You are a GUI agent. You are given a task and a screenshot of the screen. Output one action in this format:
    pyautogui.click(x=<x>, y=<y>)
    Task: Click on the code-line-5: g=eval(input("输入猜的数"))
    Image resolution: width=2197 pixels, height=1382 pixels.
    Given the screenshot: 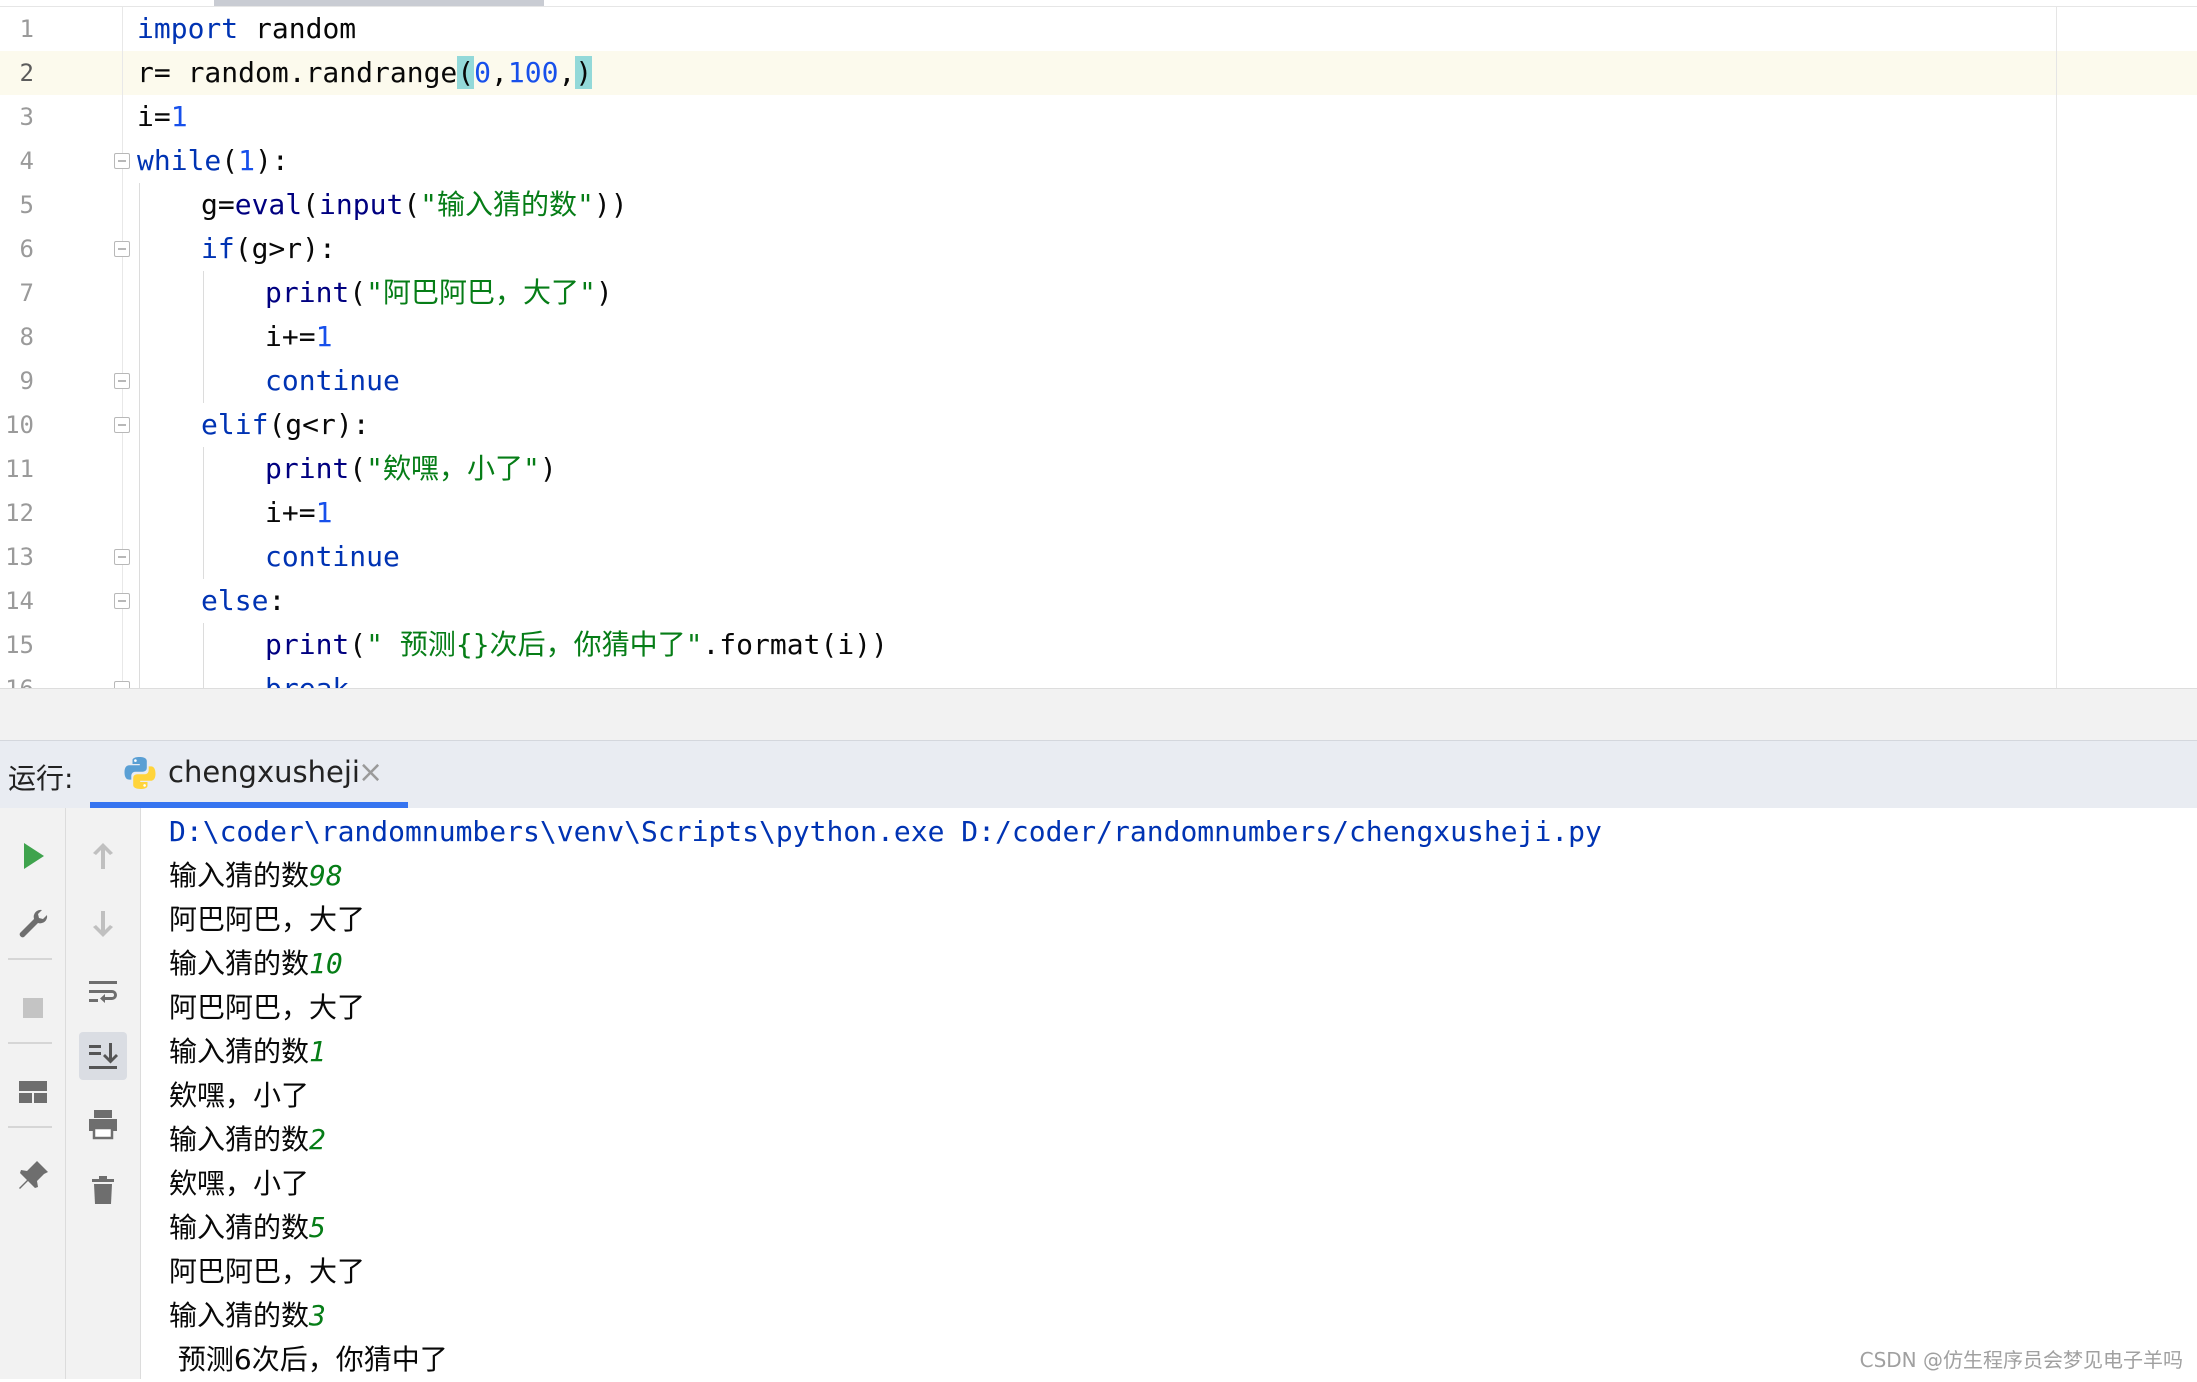 What is the action you would take?
    pyautogui.click(x=414, y=205)
    